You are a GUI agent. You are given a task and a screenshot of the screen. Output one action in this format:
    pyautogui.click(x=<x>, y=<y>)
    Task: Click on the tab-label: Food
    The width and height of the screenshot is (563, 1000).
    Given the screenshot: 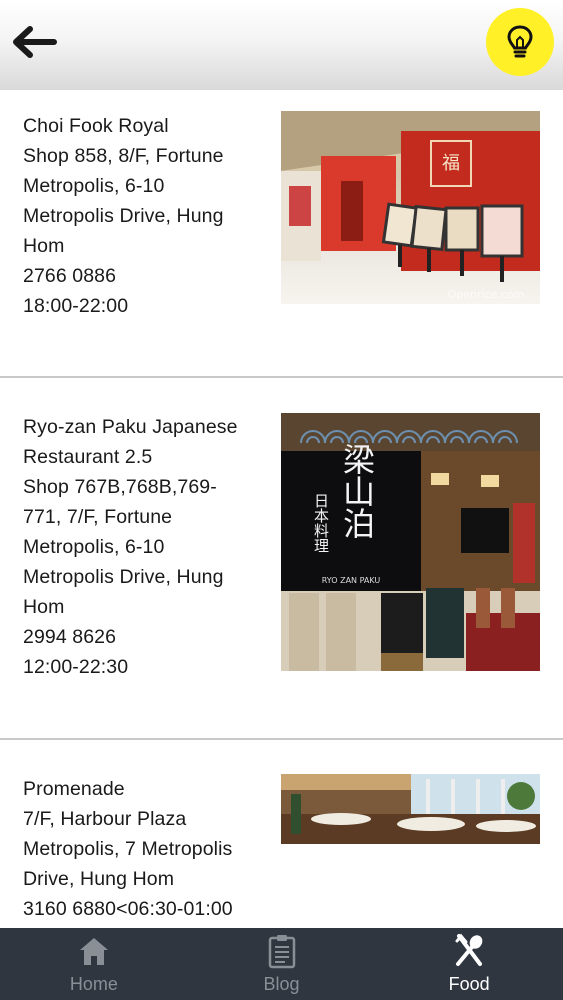 What is the action you would take?
    pyautogui.click(x=469, y=984)
    